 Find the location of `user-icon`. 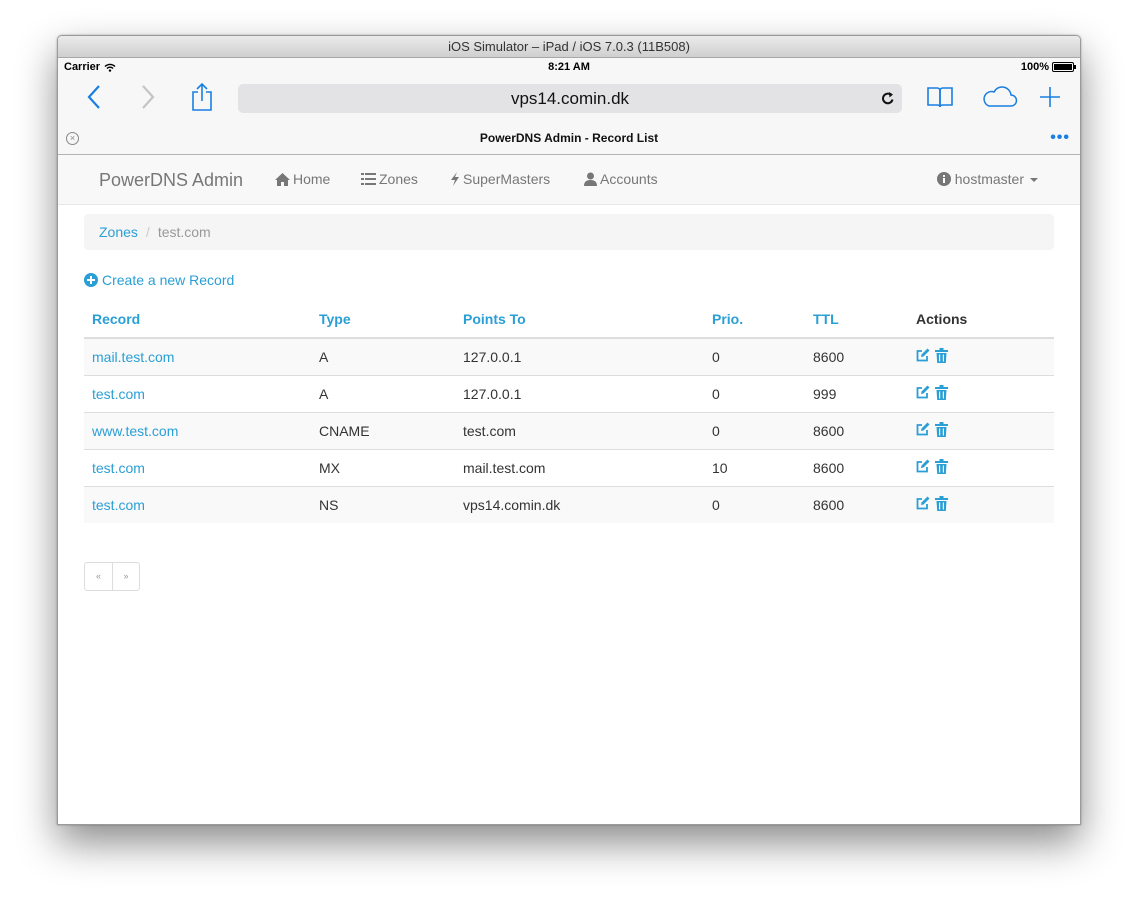

user-icon is located at coordinates (590, 179).